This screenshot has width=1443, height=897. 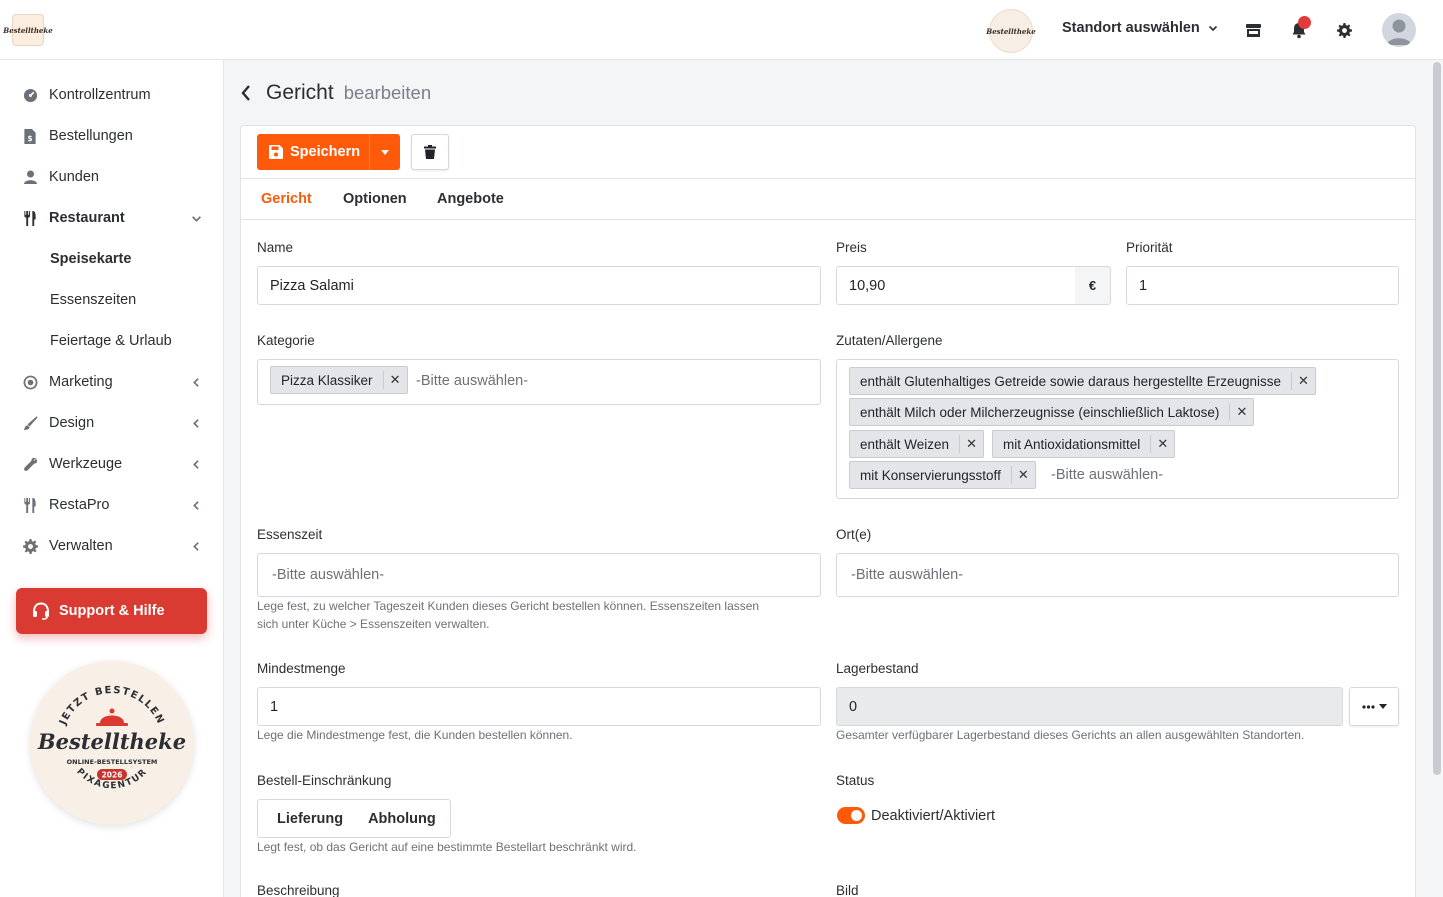 I want to click on chip-allergen: mit Konservierungsstoff ✕, so click(x=942, y=475).